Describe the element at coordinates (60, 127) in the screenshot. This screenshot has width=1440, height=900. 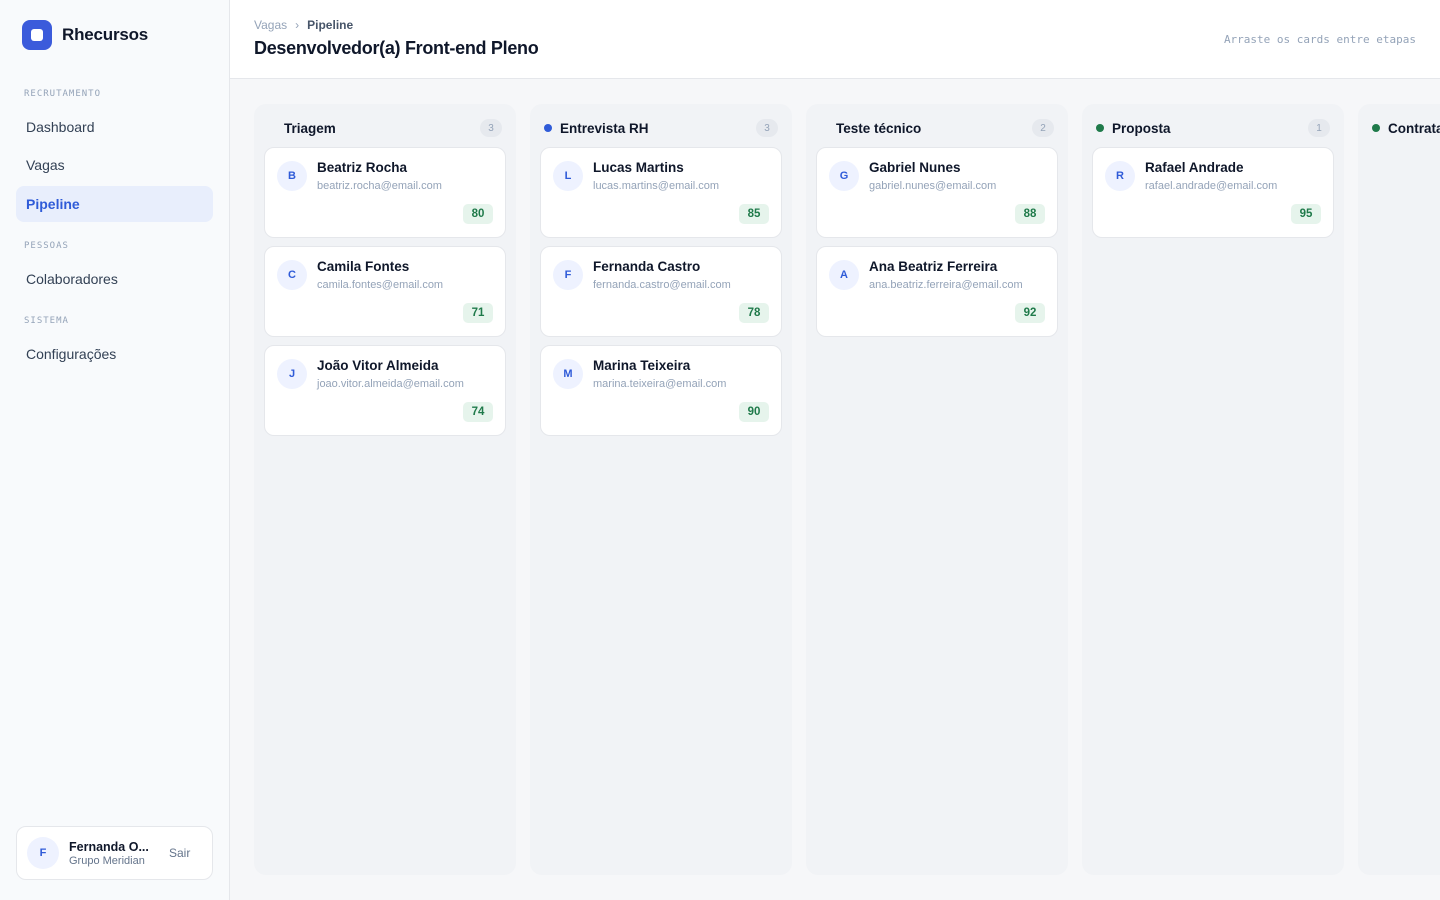
I see `sidebar-item-label: Dashboard` at that location.